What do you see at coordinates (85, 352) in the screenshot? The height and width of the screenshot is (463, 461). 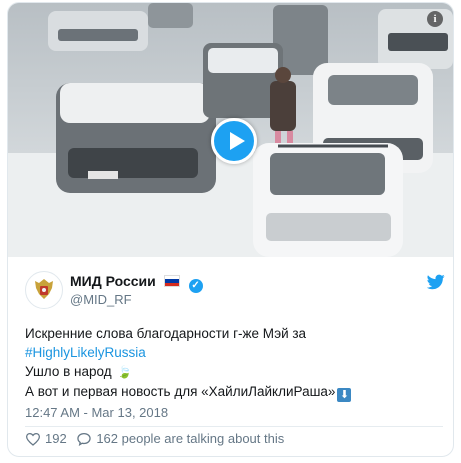 I see `hashtag-link: #HighlyLikelyRussia` at bounding box center [85, 352].